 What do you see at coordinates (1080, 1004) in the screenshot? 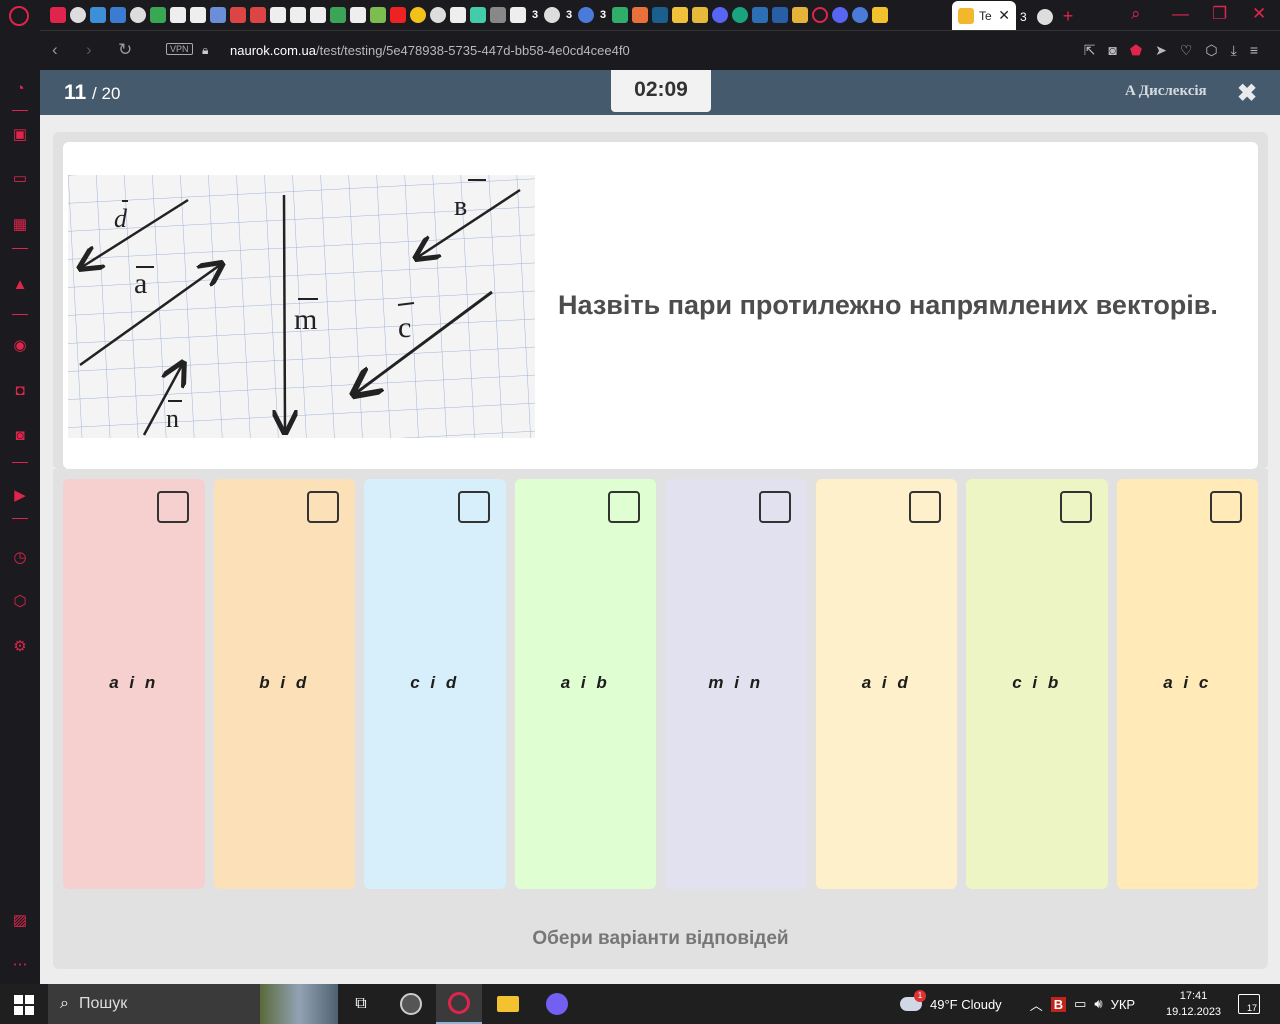
I see `network-icon: ▭` at bounding box center [1080, 1004].